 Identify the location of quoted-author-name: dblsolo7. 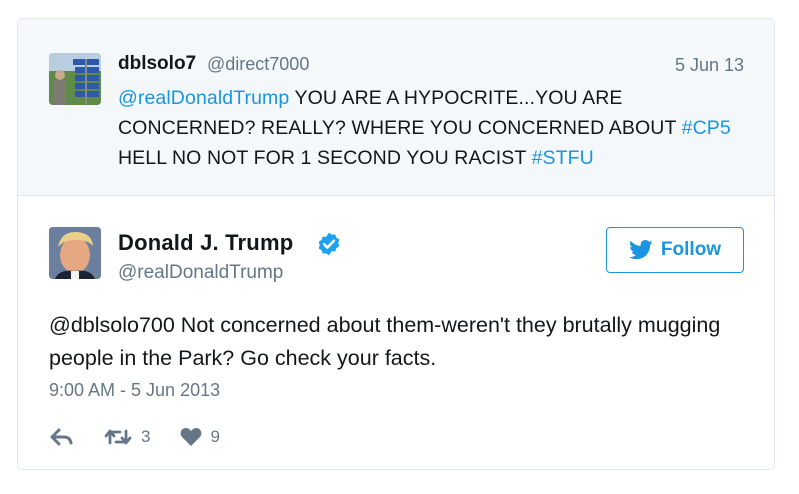
(157, 64).